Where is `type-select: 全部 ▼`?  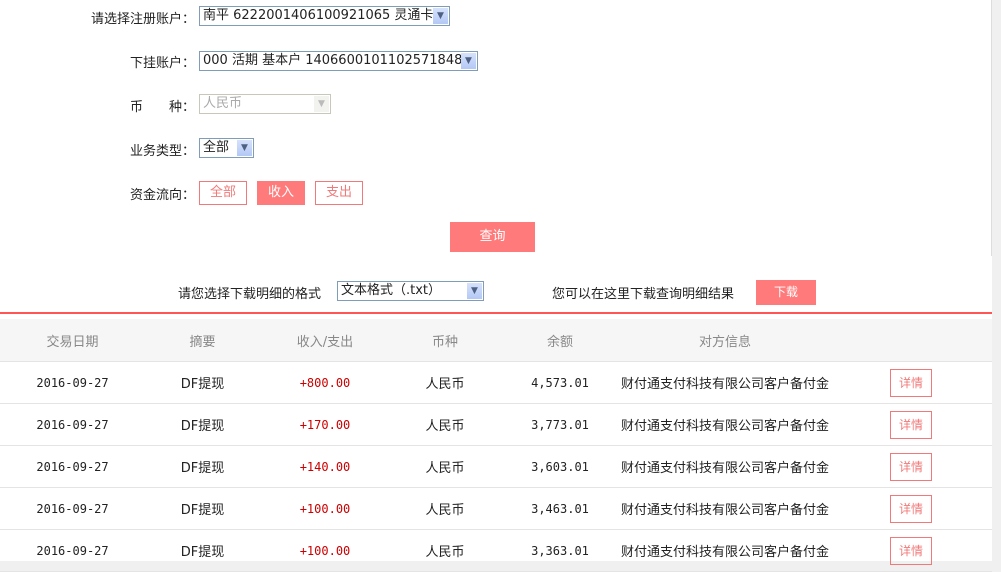
type-select: 全部 ▼ is located at coordinates (226, 148).